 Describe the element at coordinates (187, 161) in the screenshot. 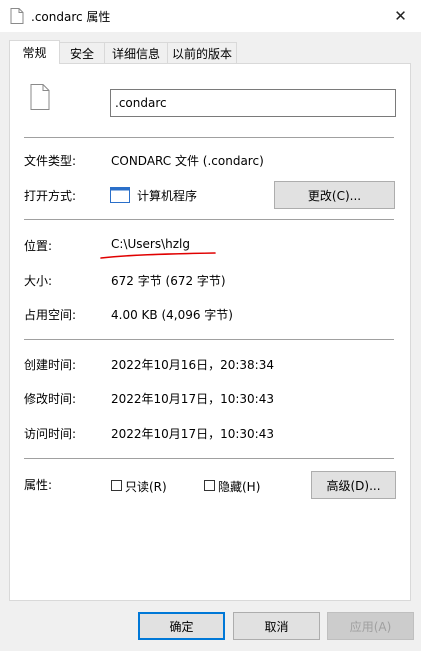

I see `file-type-value: CONDARC 文件 (.condarc)` at that location.